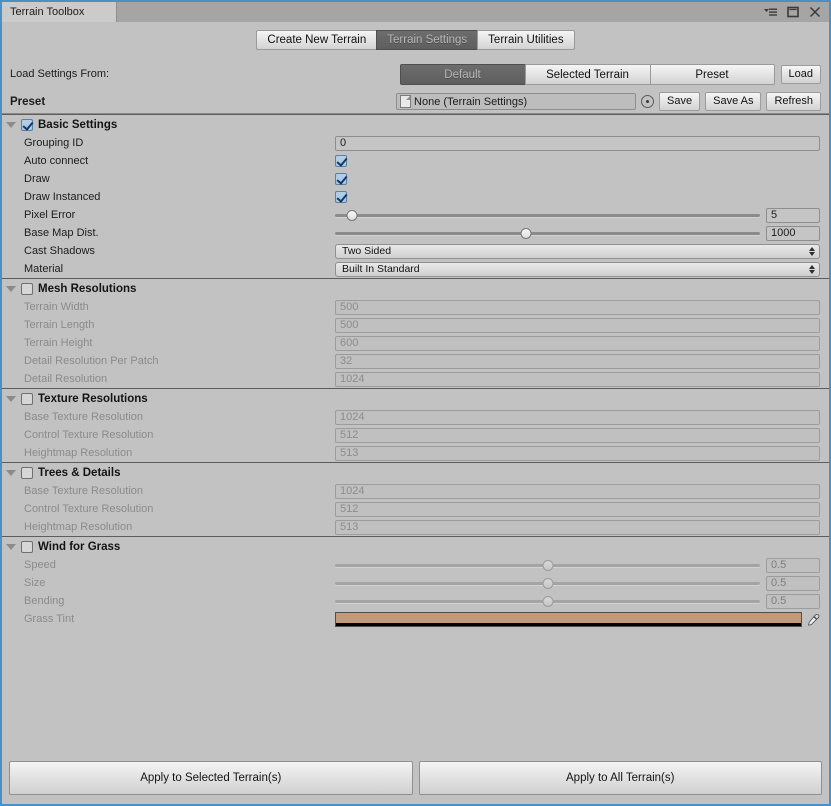  Describe the element at coordinates (59, 12) in the screenshot. I see `window-tab-terrain-toolbox: Terrain Toolbox` at that location.